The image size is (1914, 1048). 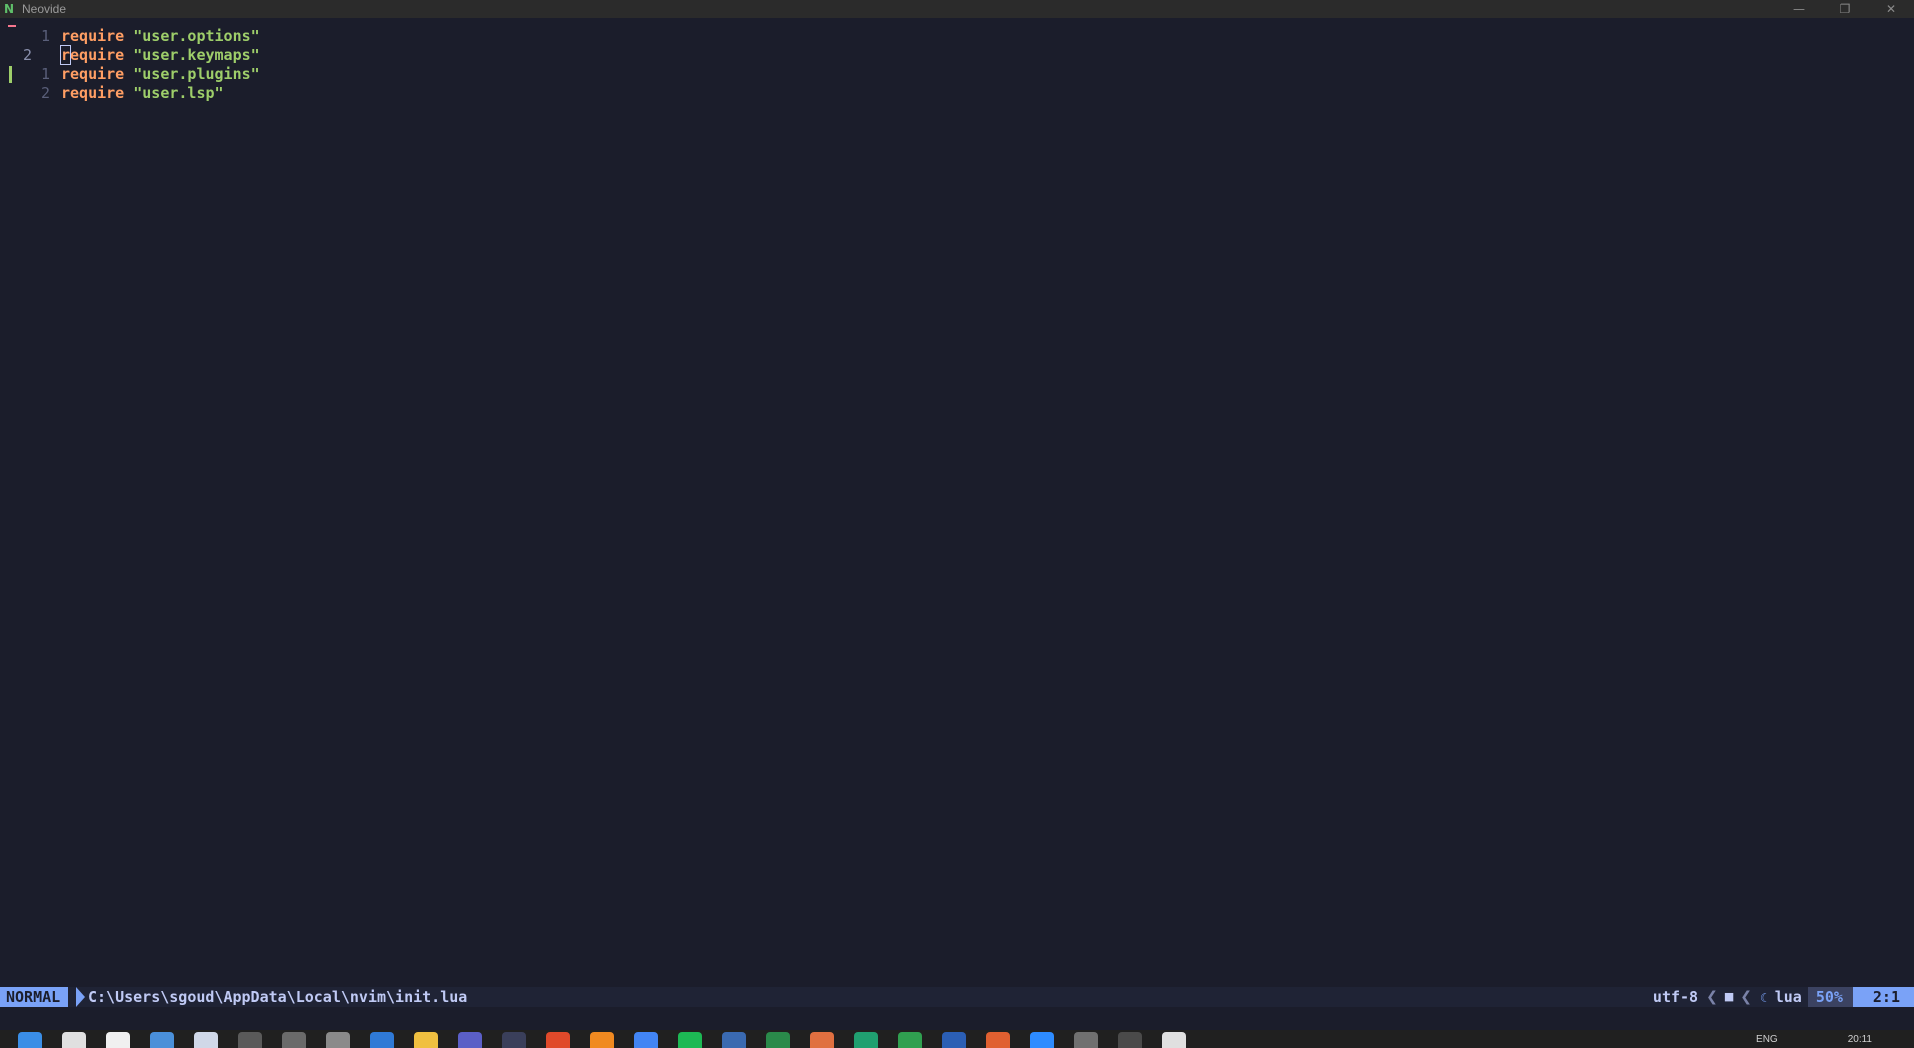 What do you see at coordinates (1860, 1039) in the screenshot?
I see `clock: 20:11` at bounding box center [1860, 1039].